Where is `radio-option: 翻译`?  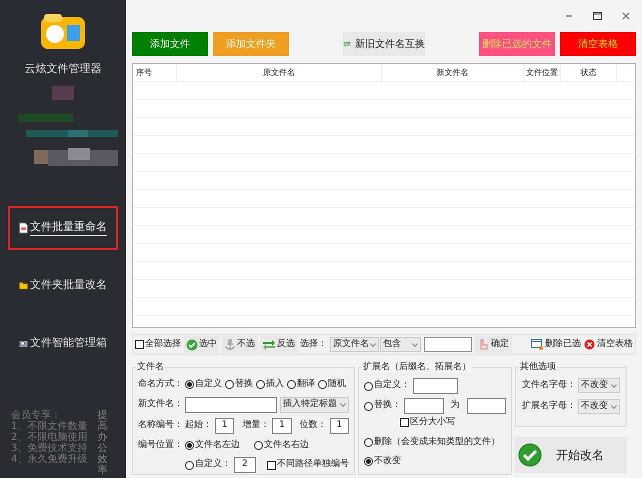
radio-option: 翻译 is located at coordinates (301, 385).